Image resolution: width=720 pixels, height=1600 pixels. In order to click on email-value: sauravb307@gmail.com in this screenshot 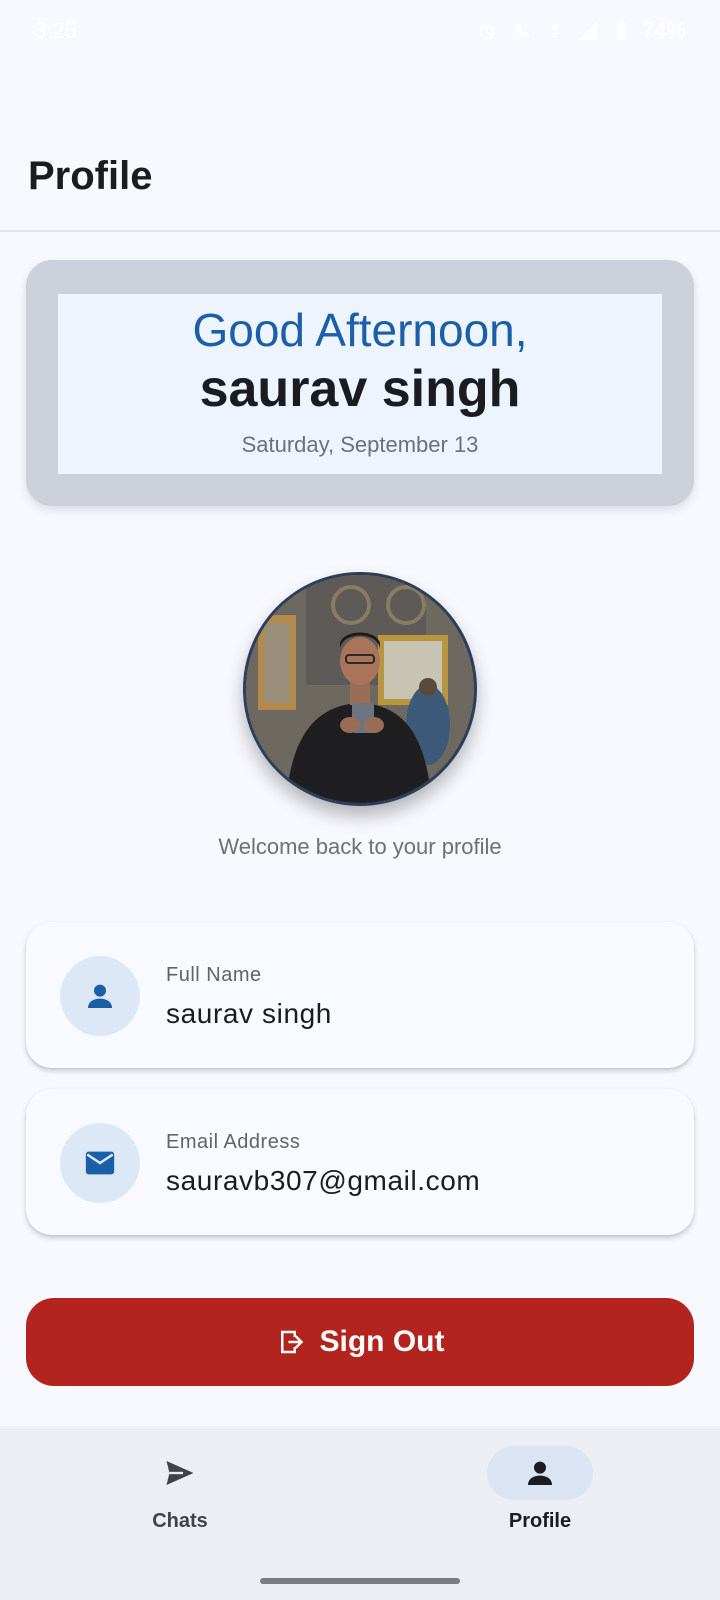, I will do `click(323, 1180)`.